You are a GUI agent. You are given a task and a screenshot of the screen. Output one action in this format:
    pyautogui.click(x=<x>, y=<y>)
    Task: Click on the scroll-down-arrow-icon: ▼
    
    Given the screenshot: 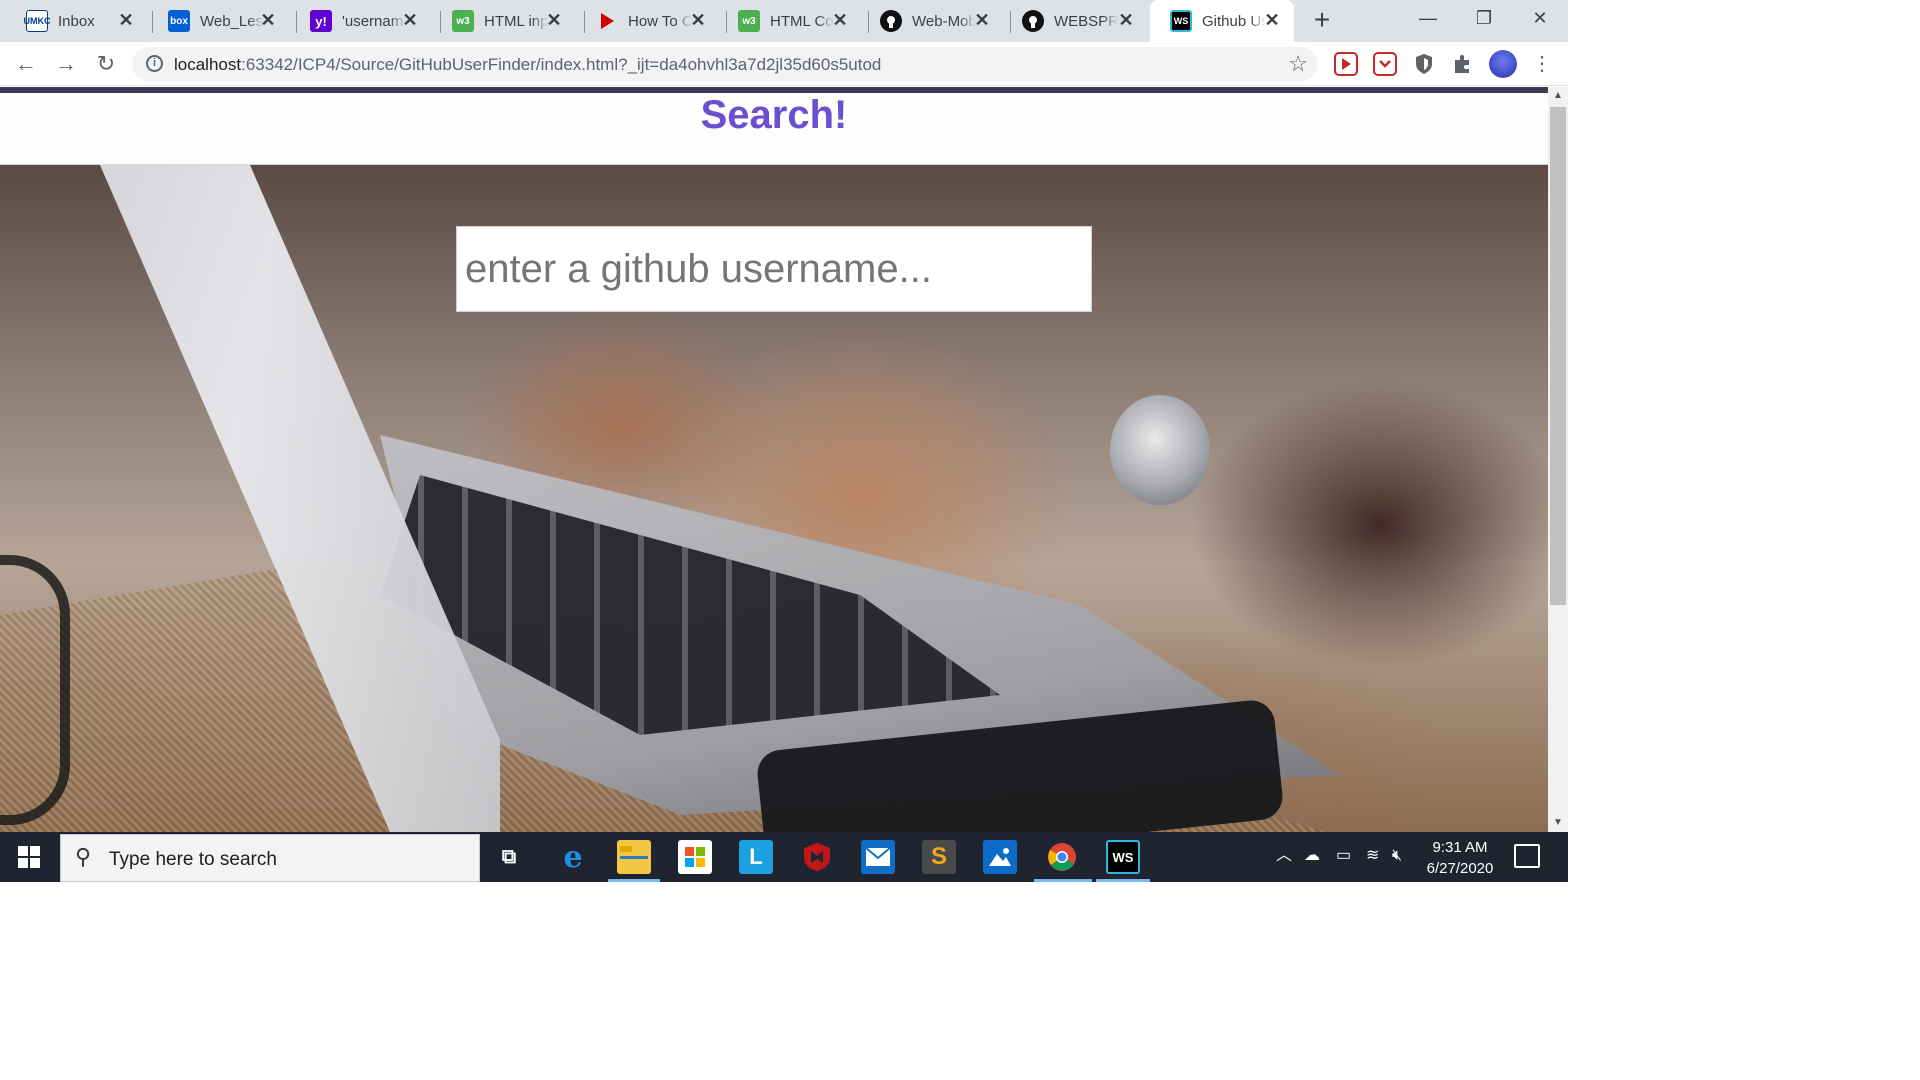 What is the action you would take?
    pyautogui.click(x=1558, y=823)
    